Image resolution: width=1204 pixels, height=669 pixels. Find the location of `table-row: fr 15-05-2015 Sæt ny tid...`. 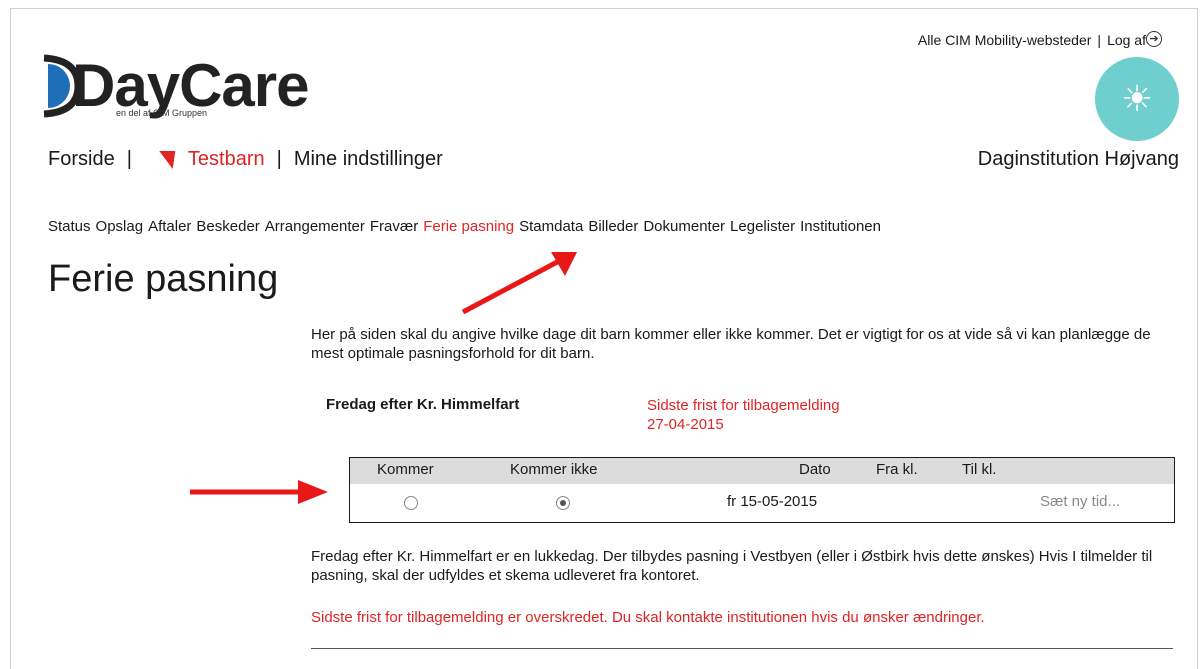

table-row: fr 15-05-2015 Sæt ny tid... is located at coordinates (762, 503).